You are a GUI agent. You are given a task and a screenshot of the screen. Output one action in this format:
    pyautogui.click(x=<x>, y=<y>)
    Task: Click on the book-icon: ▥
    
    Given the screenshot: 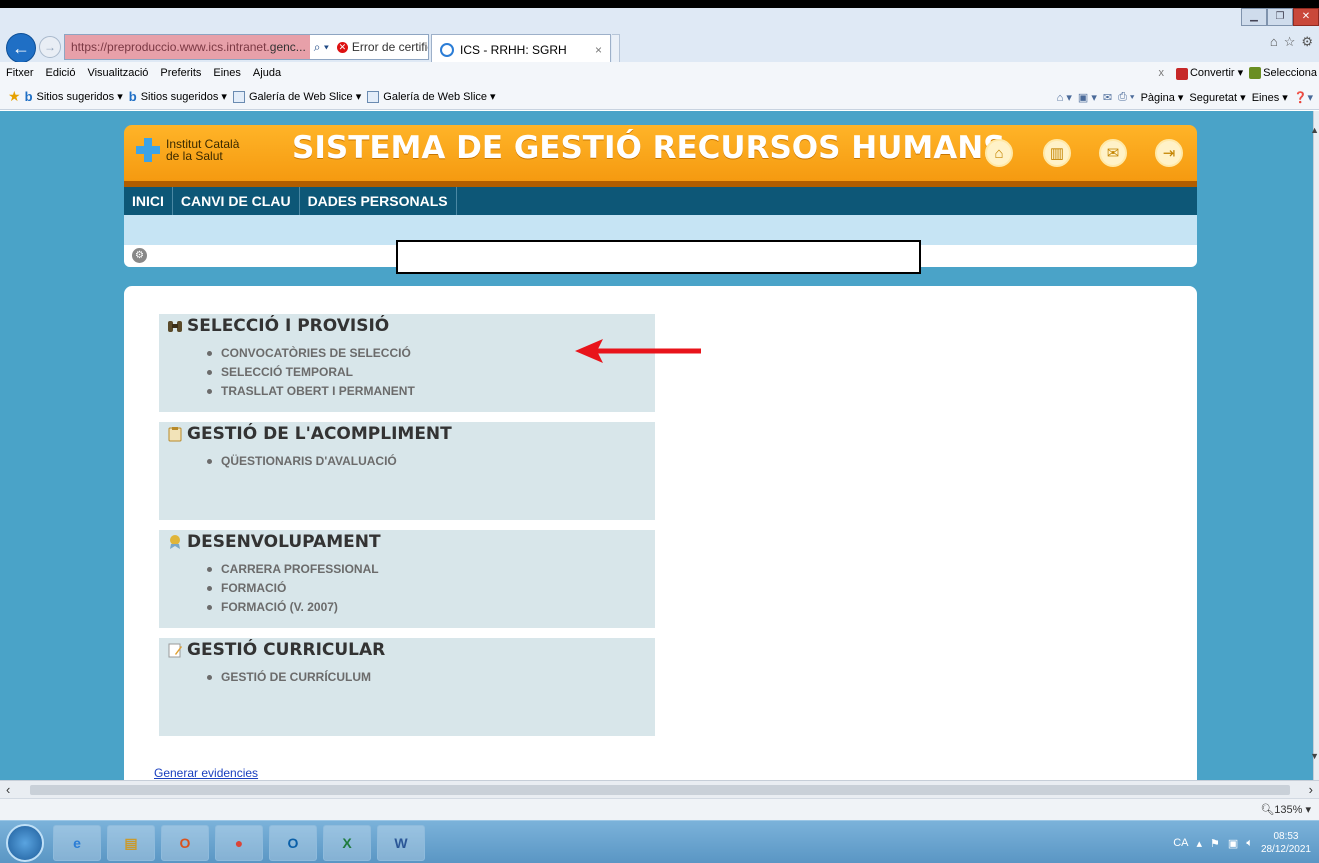 What is the action you would take?
    pyautogui.click(x=1057, y=153)
    